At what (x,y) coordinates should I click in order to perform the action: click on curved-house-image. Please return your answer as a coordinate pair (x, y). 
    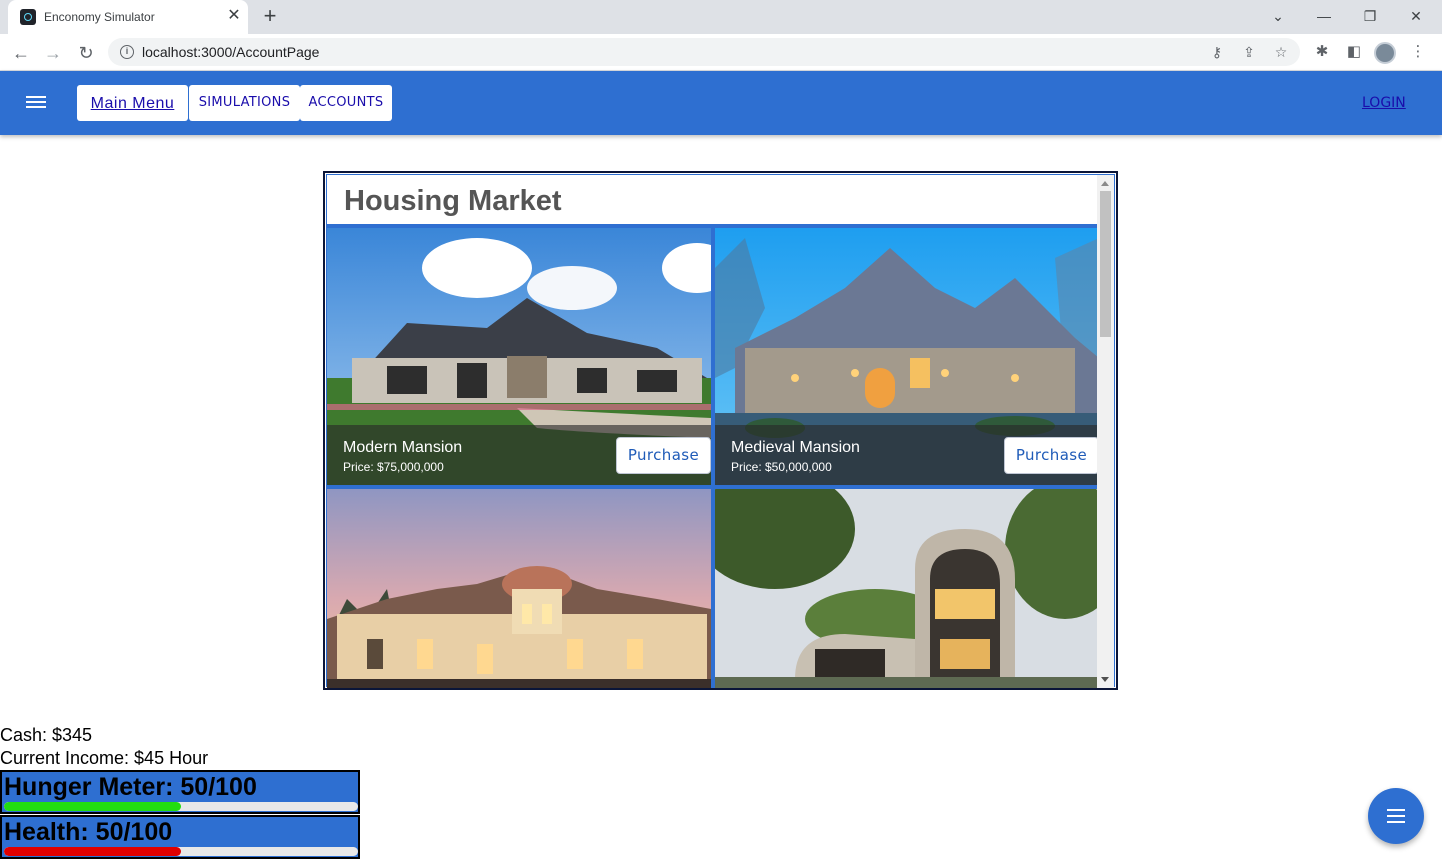
    Looking at the image, I should click on (907, 588).